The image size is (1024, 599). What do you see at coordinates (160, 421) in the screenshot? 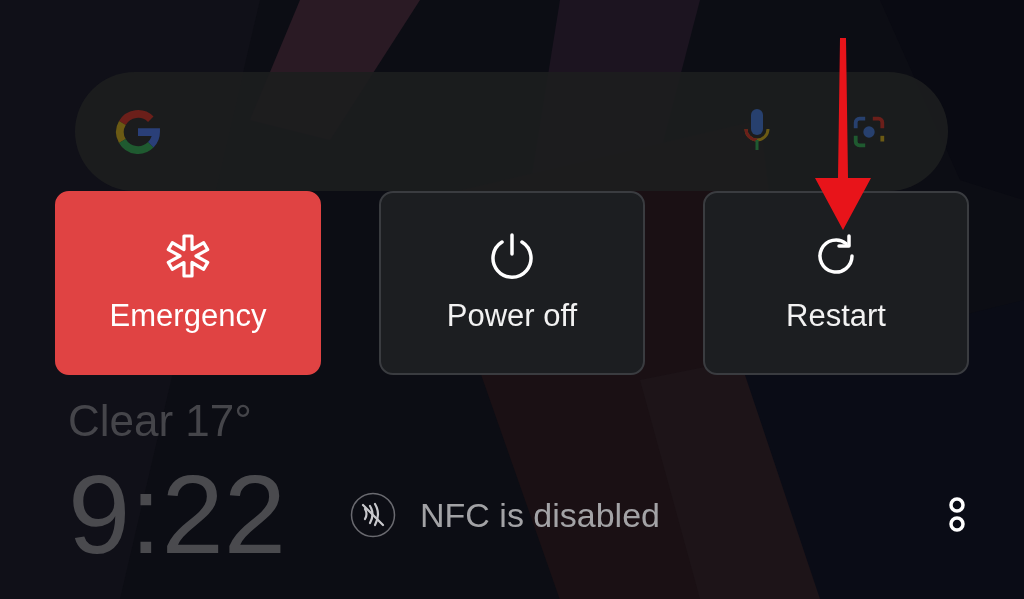
I see `weather-text: Clear 17°` at bounding box center [160, 421].